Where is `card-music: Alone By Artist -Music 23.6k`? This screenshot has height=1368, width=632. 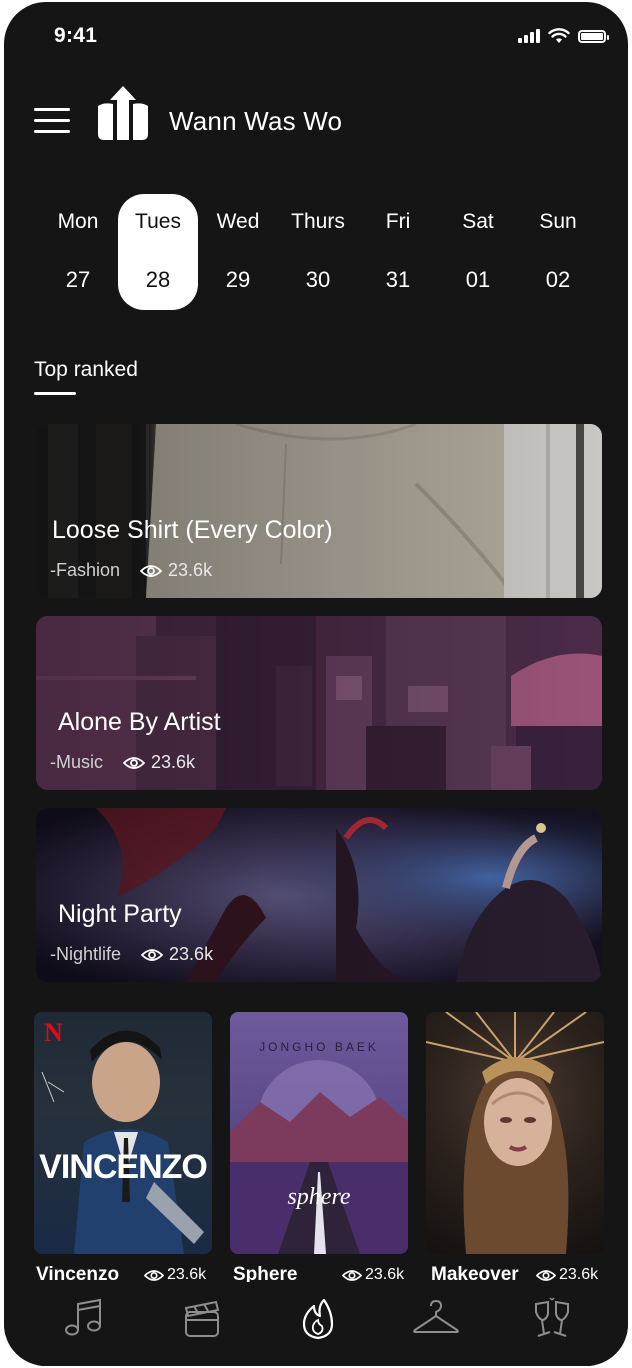 card-music: Alone By Artist -Music 23.6k is located at coordinates (319, 703).